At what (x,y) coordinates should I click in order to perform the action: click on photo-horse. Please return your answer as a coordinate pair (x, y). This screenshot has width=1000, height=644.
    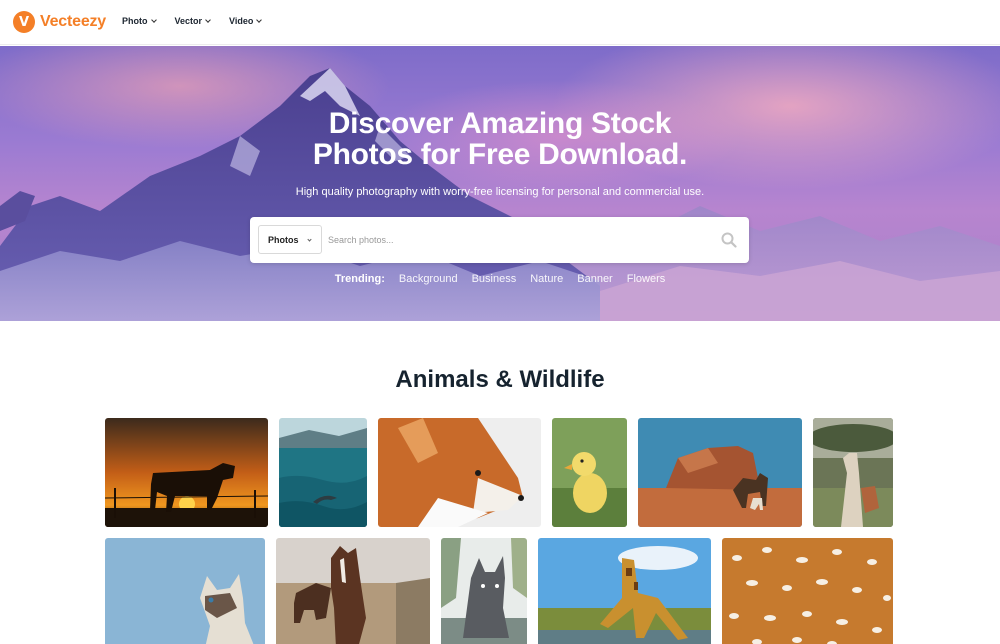
    Looking at the image, I should click on (353, 591).